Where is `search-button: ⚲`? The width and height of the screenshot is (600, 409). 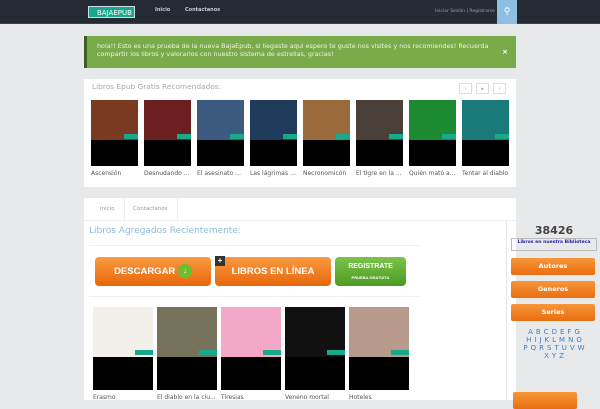 search-button: ⚲ is located at coordinates (507, 12).